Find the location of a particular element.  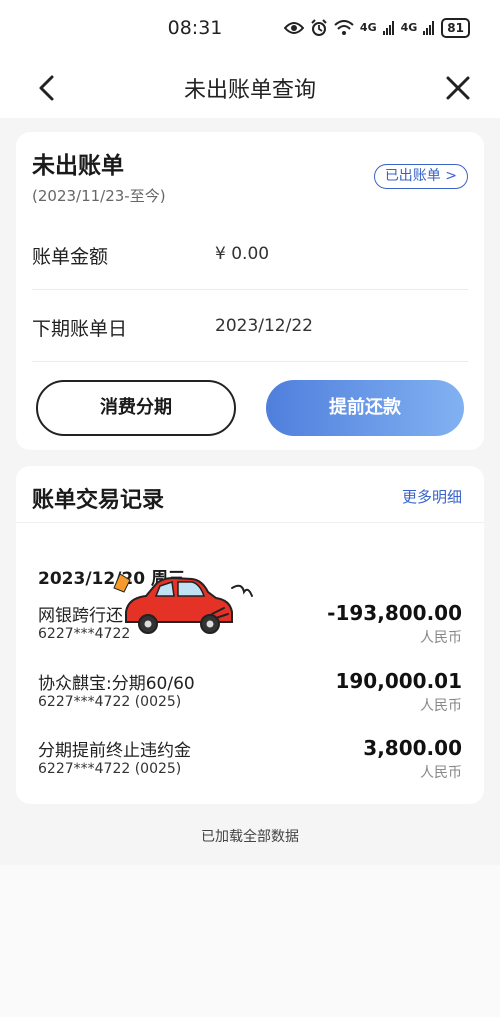

amount-value: ¥ 0.00 is located at coordinates (242, 254).